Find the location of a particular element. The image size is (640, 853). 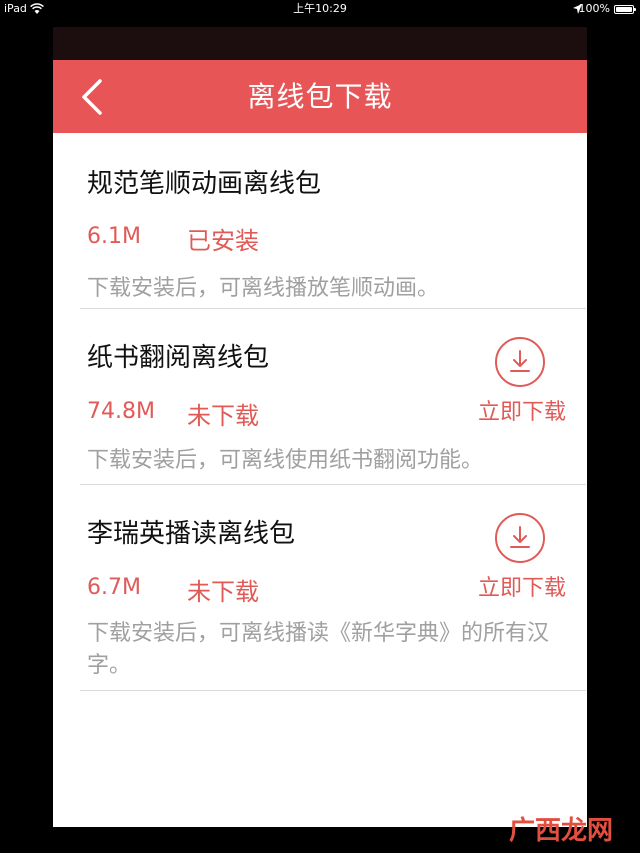

package-title: 纸书翻阅离线包 is located at coordinates (178, 358).